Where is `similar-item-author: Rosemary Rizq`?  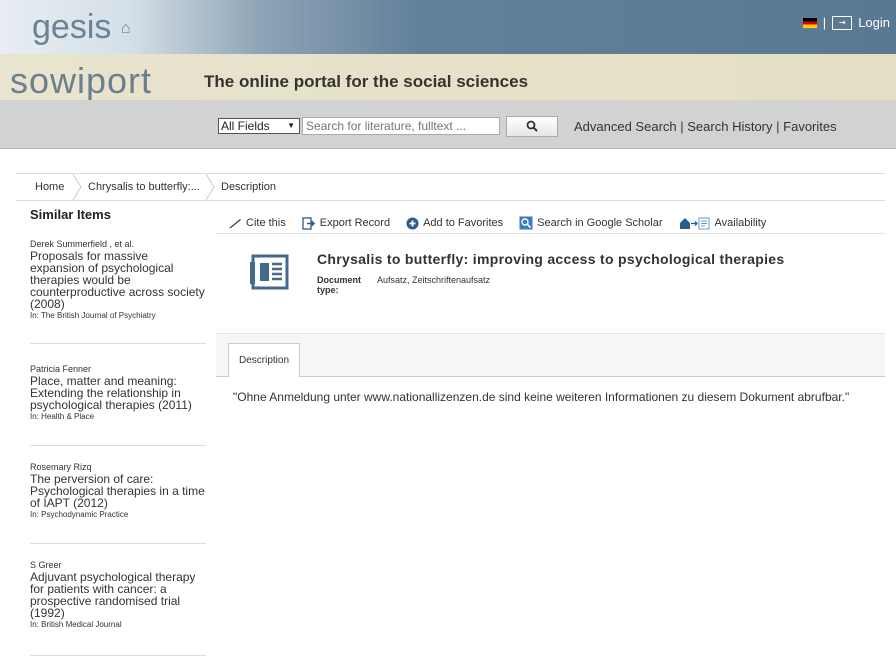
similar-item-author: Rosemary Rizq is located at coordinates (118, 467).